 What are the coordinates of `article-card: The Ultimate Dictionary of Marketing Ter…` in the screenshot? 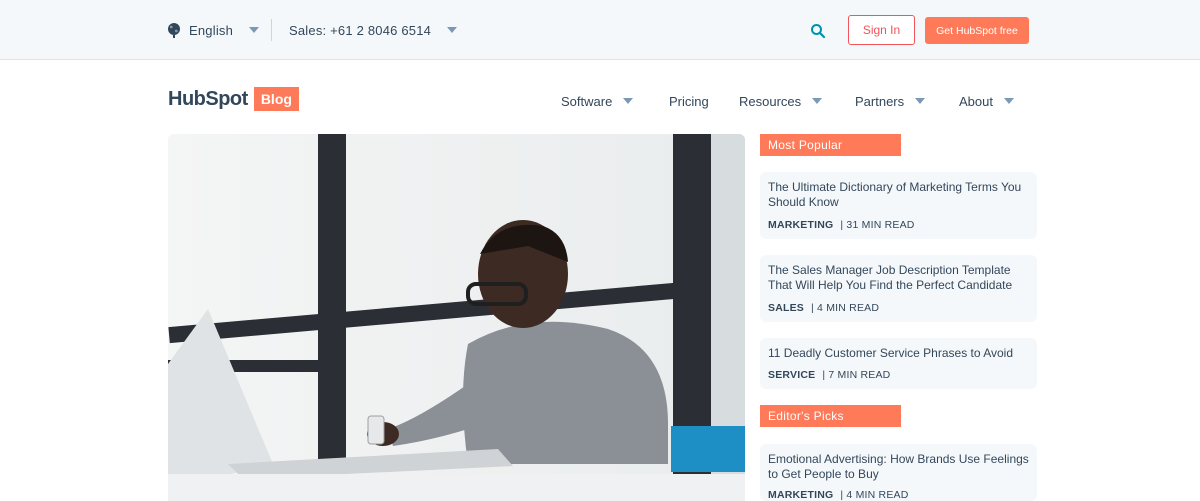 It's located at (898, 205).